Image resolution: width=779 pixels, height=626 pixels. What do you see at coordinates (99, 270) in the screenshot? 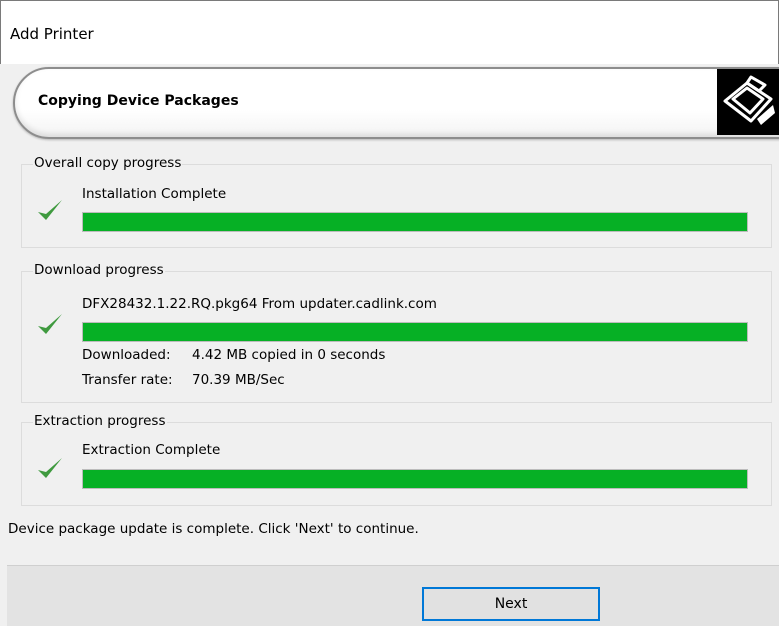
I see `download-progress-legend: Download progress` at bounding box center [99, 270].